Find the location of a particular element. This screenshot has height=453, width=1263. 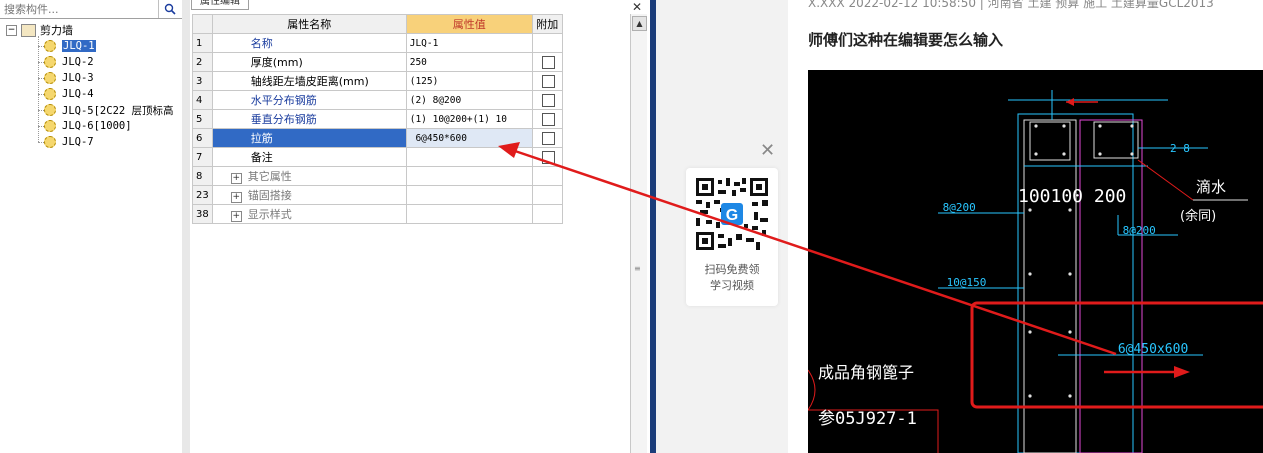

property-row: 1 名称 JLQ-1 is located at coordinates (377, 43).